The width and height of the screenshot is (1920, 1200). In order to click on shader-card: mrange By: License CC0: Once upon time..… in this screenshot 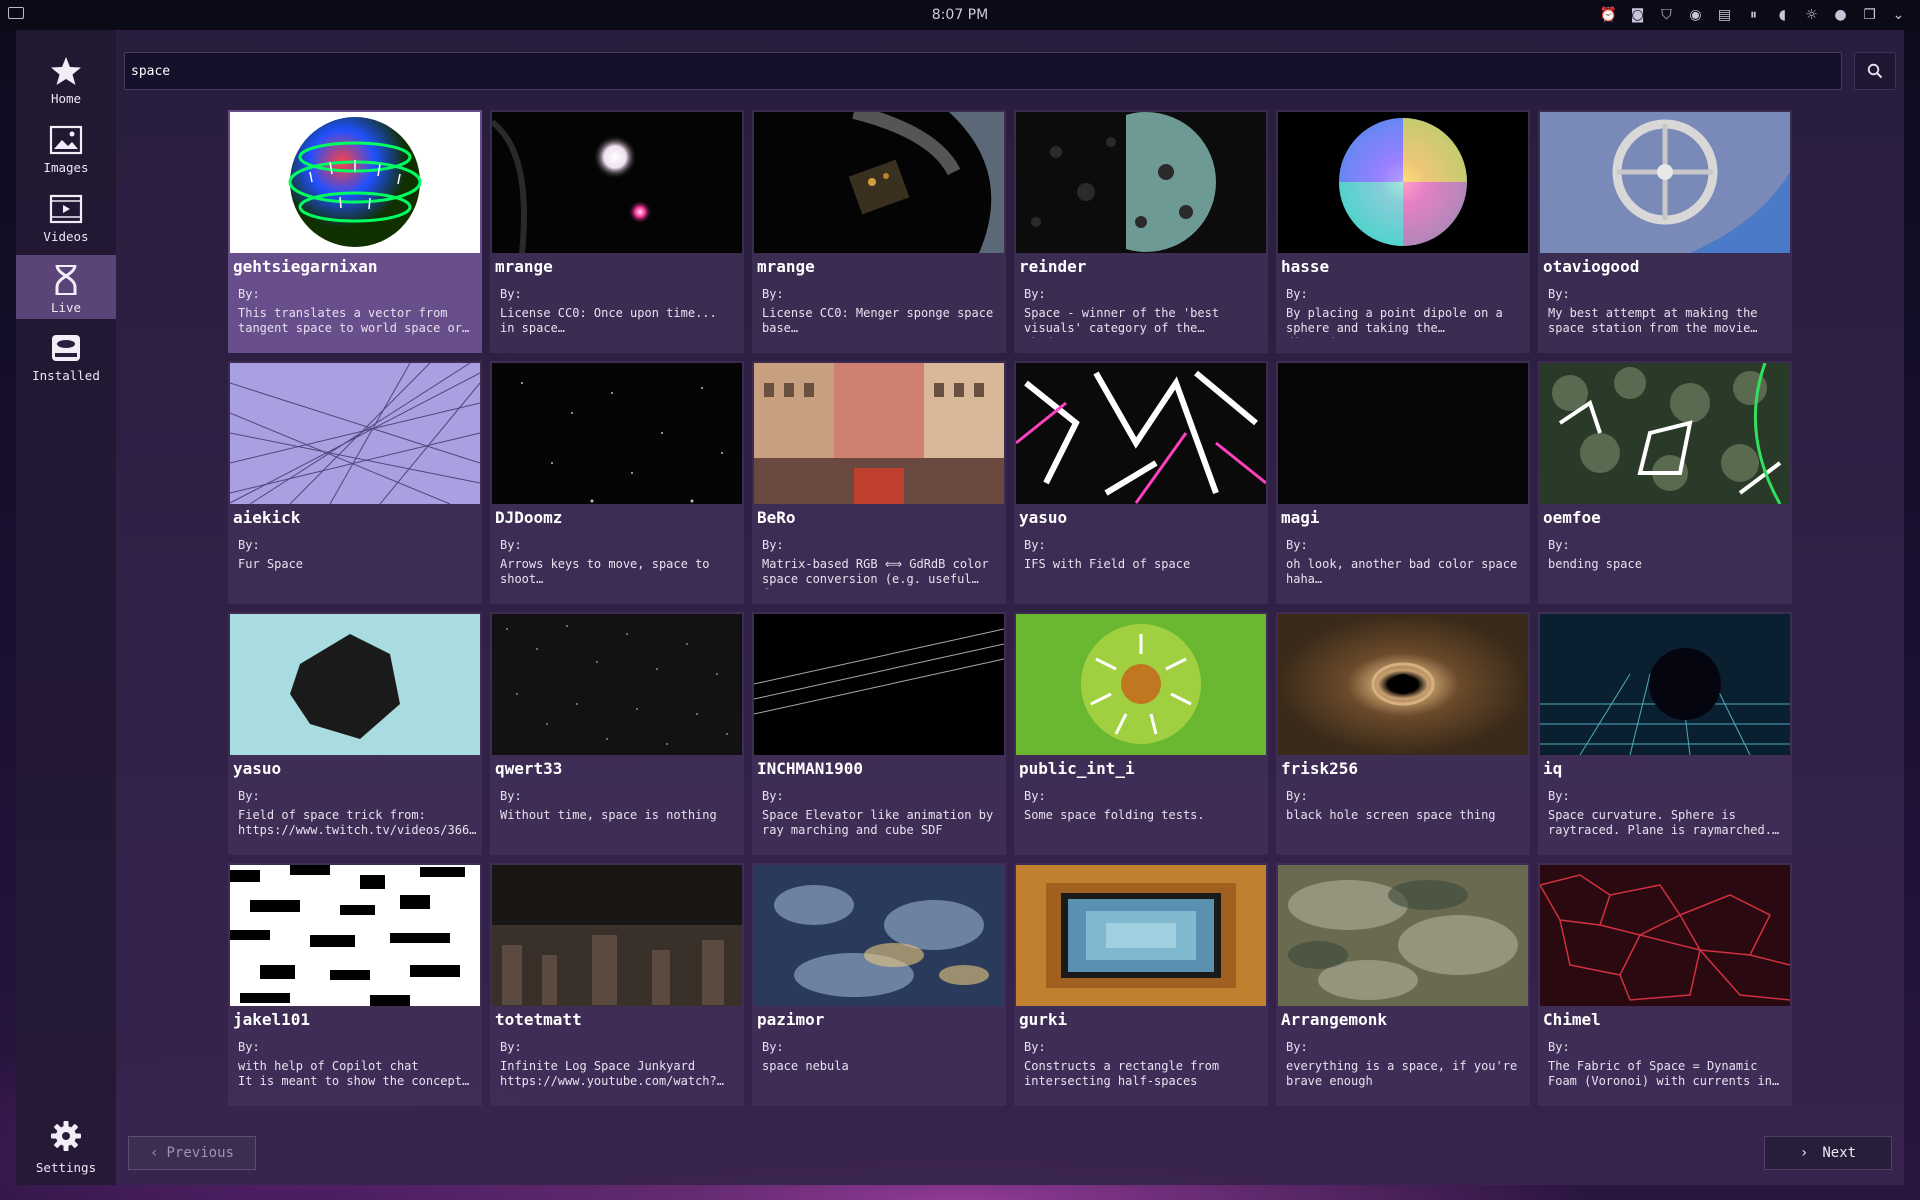, I will do `click(617, 231)`.